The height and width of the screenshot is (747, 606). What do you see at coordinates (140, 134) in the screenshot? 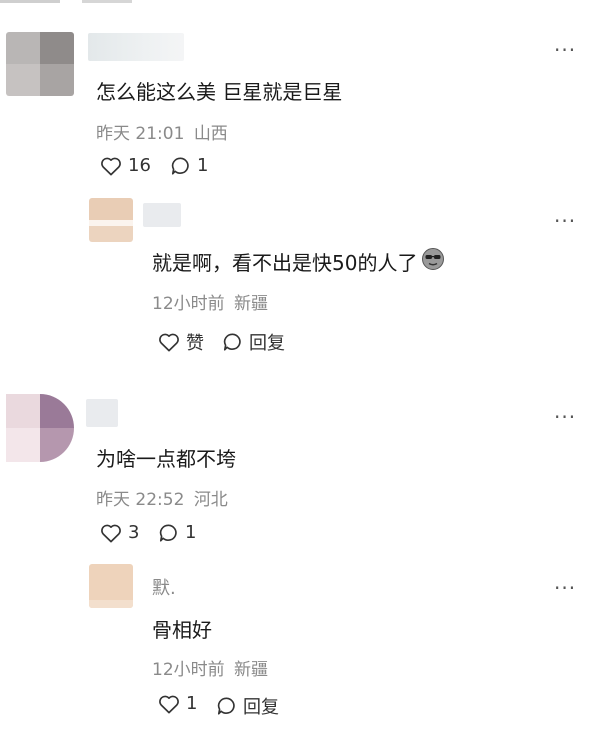
I see `comment-time: 昨天 21:01` at bounding box center [140, 134].